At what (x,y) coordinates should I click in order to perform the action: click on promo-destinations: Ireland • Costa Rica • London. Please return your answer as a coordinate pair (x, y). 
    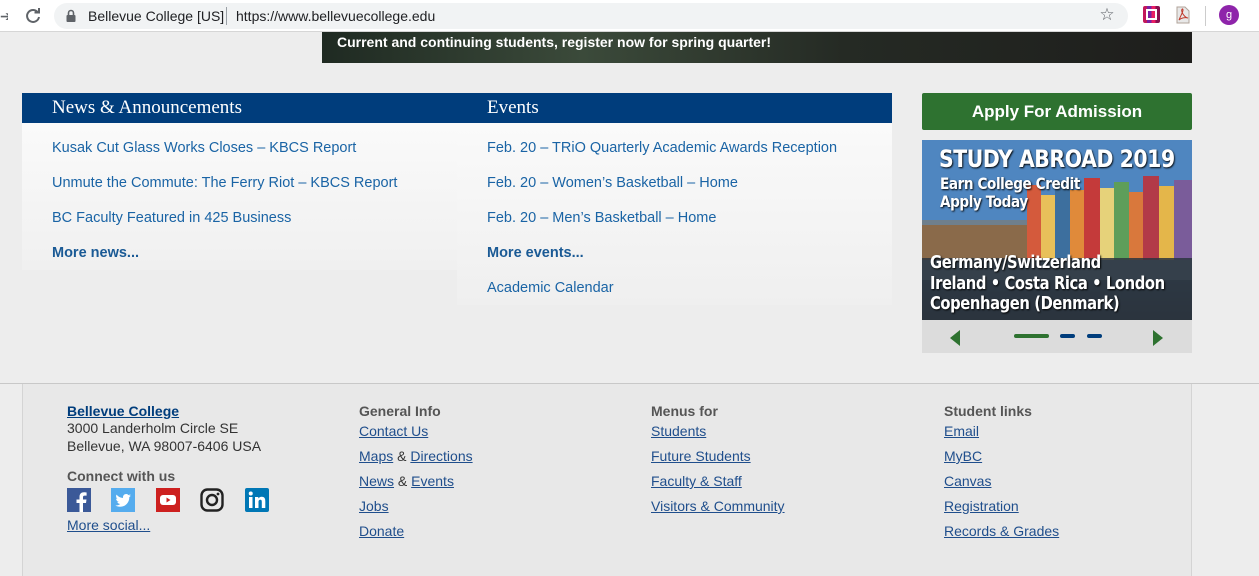
    Looking at the image, I should click on (1047, 283).